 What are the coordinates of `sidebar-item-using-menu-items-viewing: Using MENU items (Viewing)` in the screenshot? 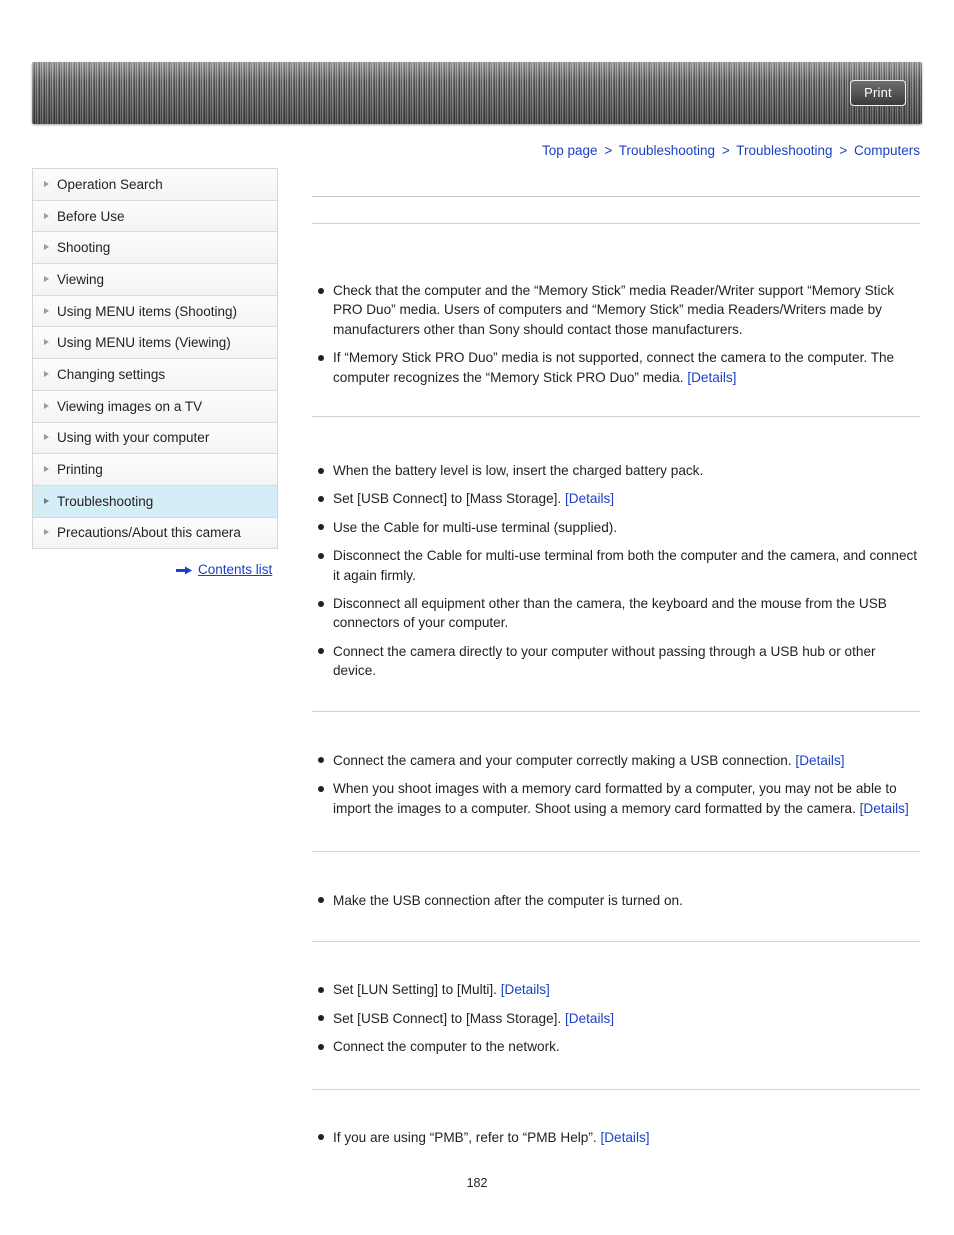 It's located at (155, 343).